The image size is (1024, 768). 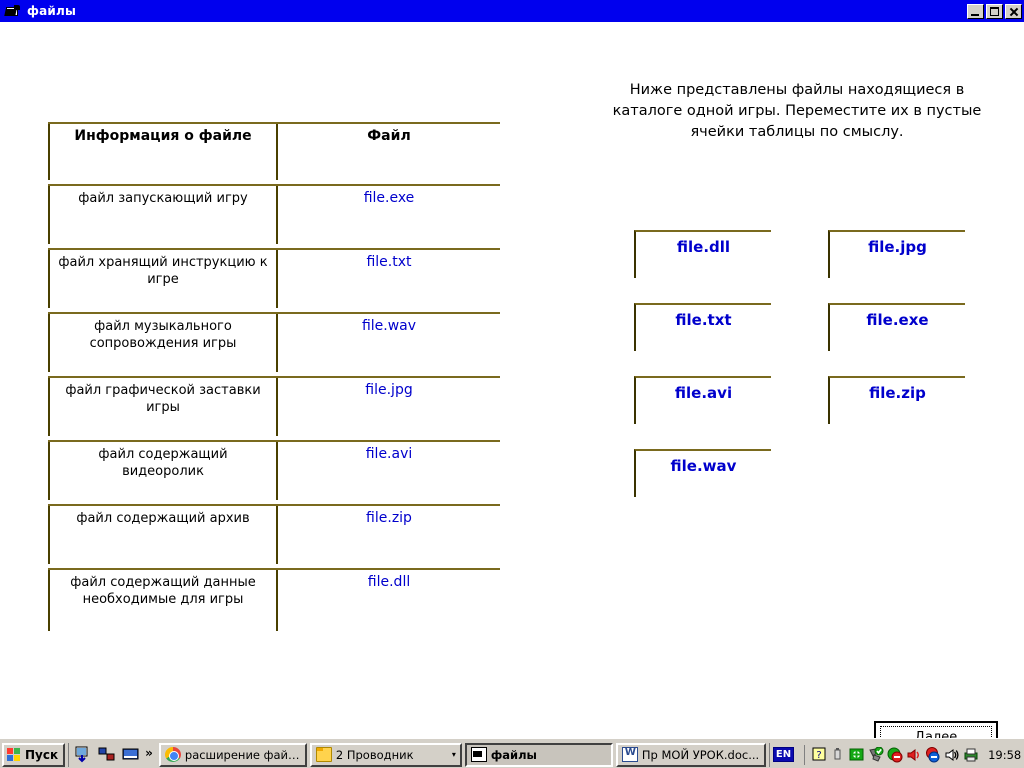 I want to click on start-button-label: Пуск, so click(x=42, y=754).